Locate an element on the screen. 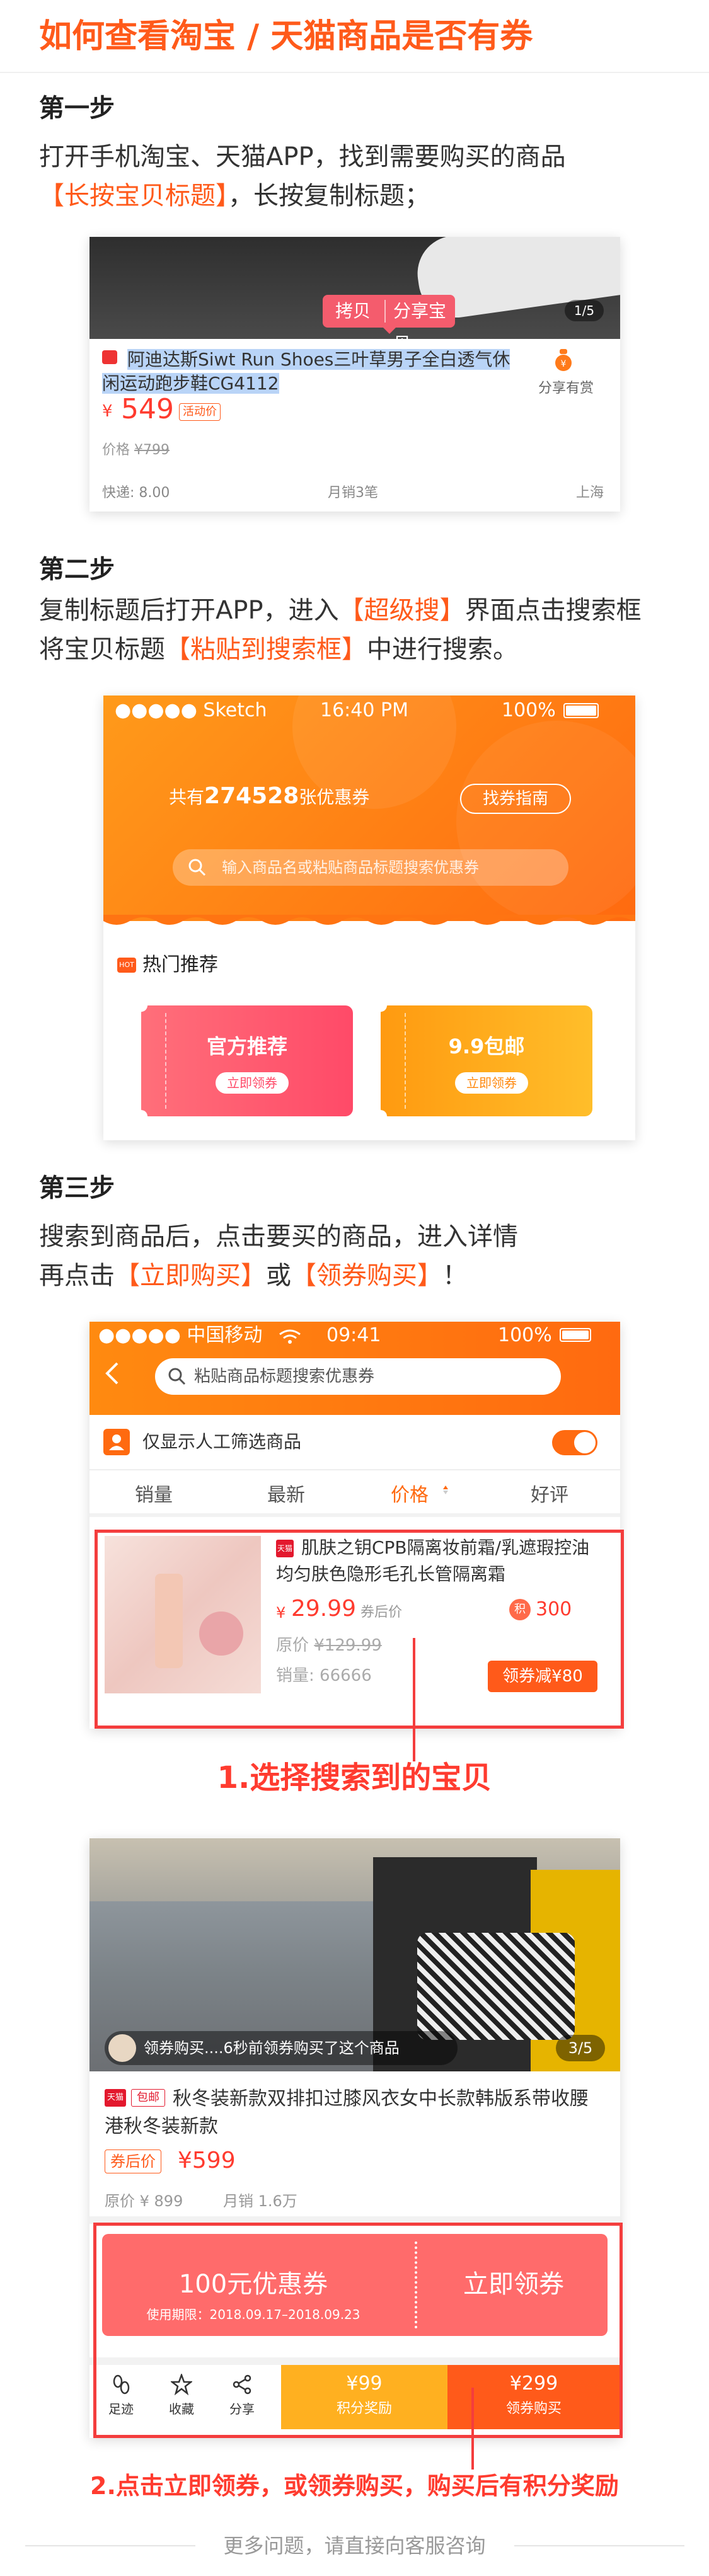 This screenshot has height=2576, width=709. shipping-fee: 快递: 8.00 is located at coordinates (136, 493).